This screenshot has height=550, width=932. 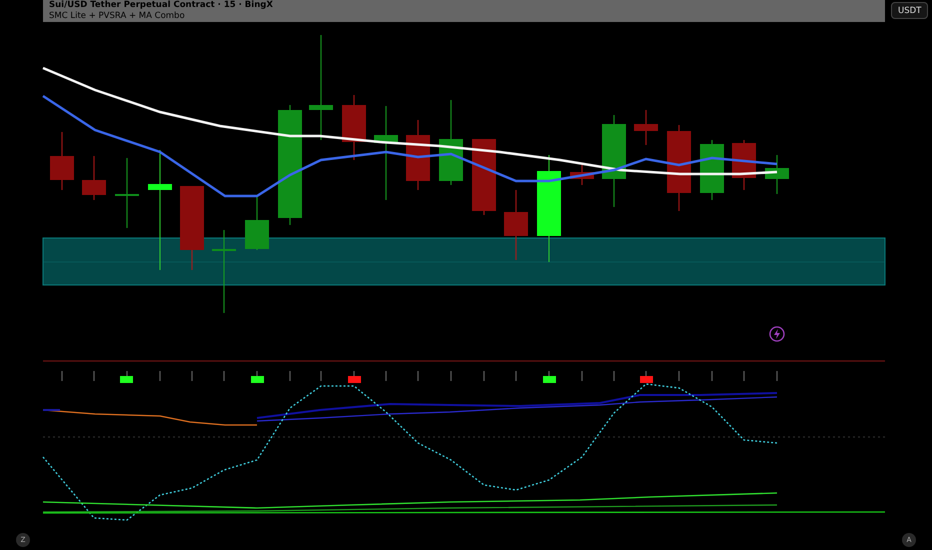 I want to click on lightning-icon, so click(x=777, y=334).